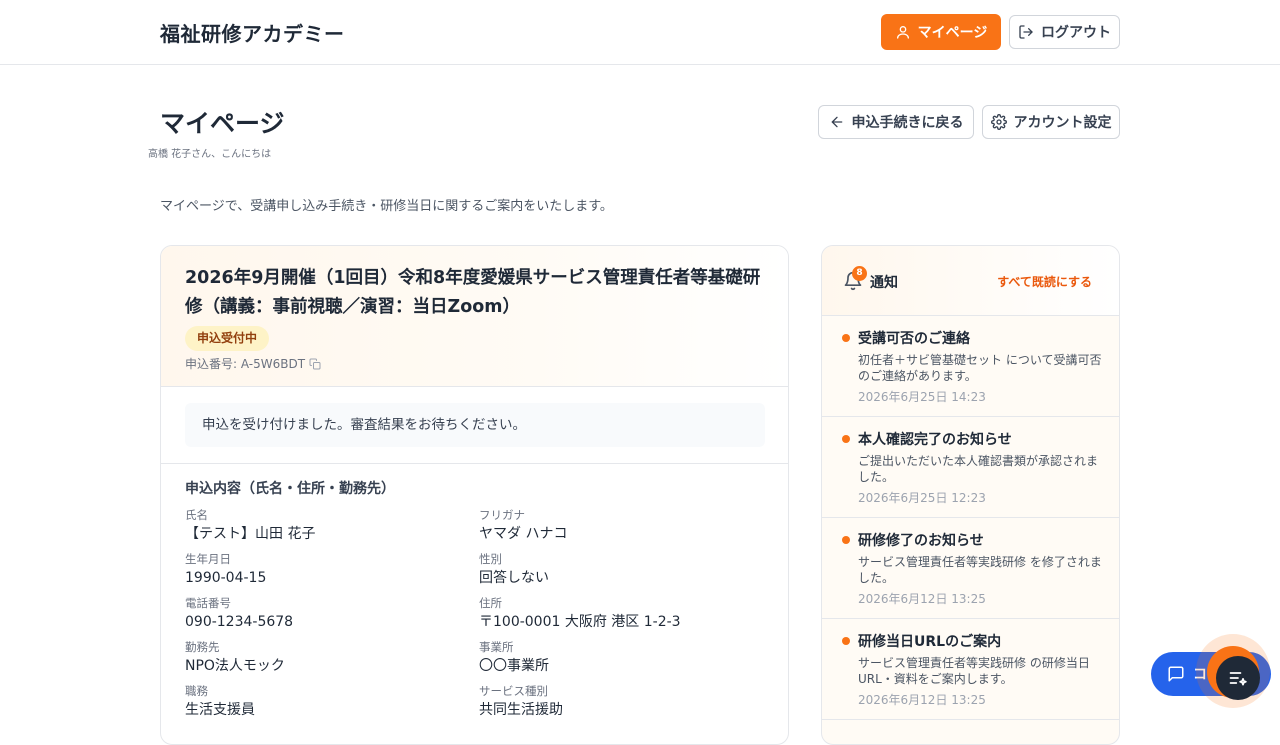  What do you see at coordinates (922, 498) in the screenshot?
I see `notification-date: 2026年6月25日 12:23` at bounding box center [922, 498].